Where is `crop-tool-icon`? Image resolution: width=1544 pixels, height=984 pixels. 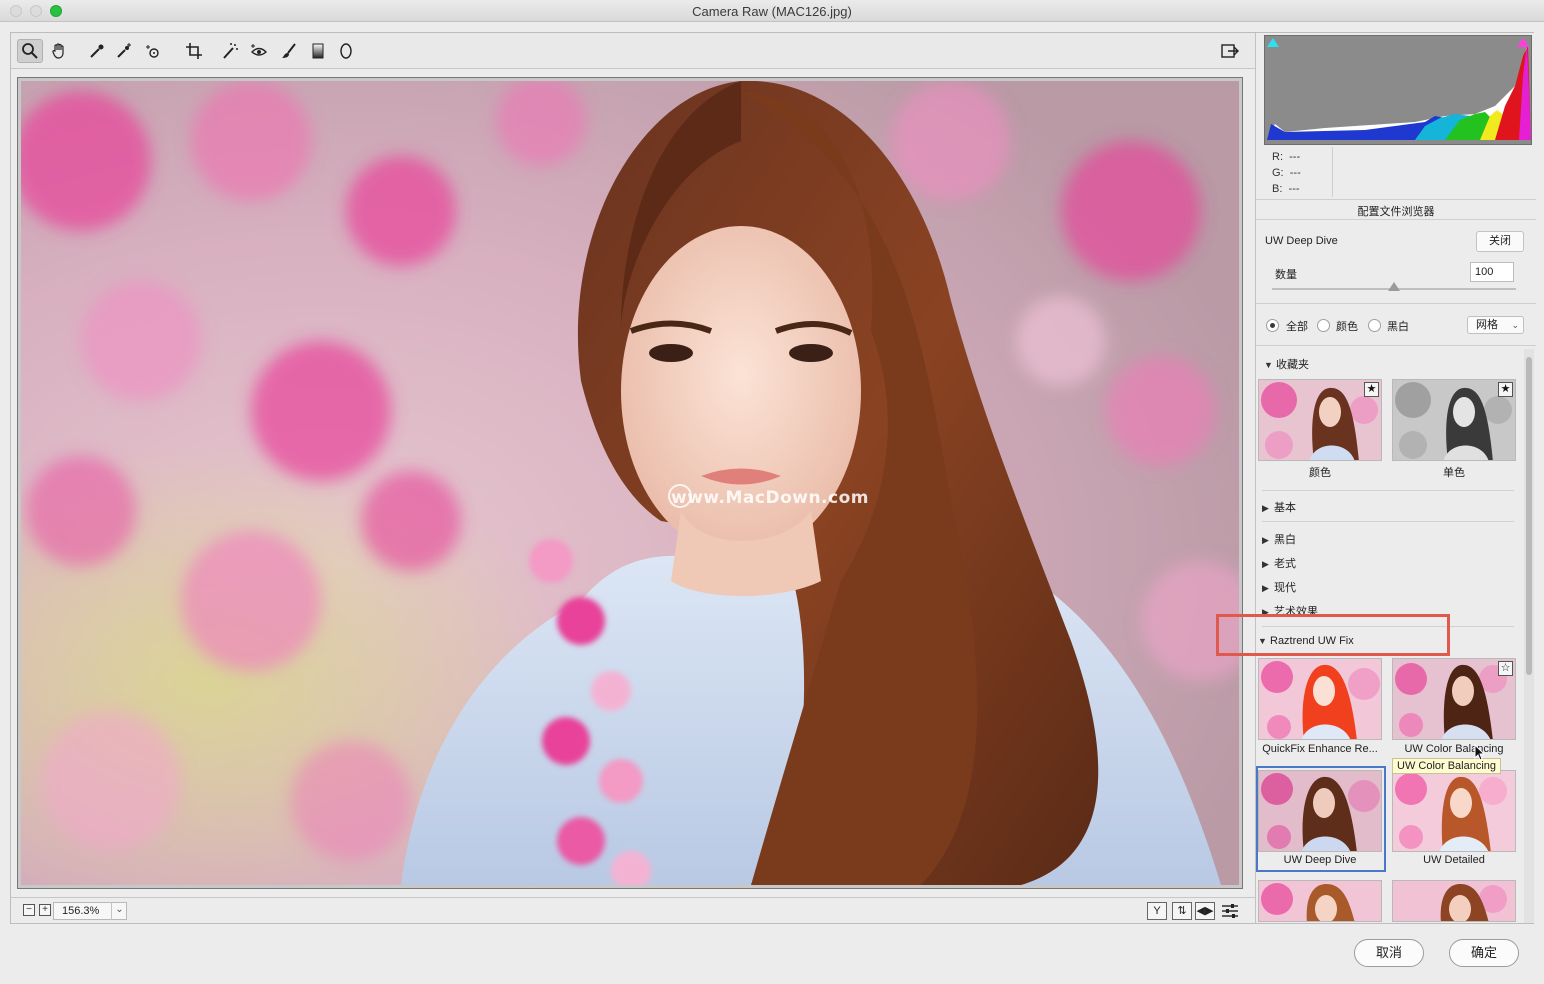 crop-tool-icon is located at coordinates (194, 51).